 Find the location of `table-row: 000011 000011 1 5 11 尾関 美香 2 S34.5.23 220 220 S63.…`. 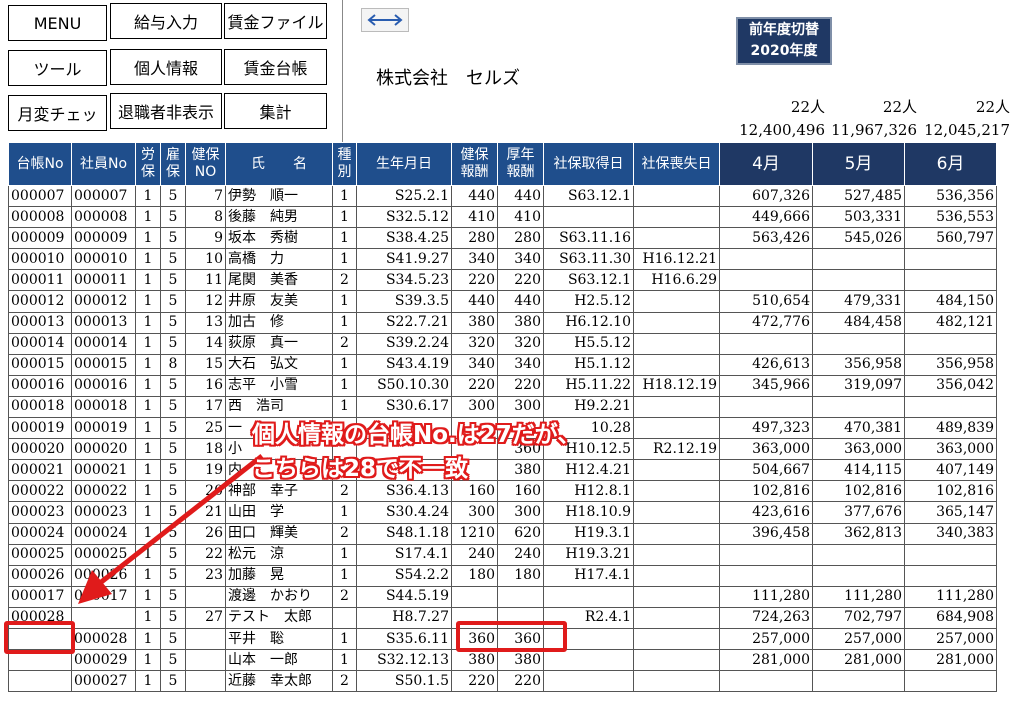

table-row: 000011 000011 1 5 11 尾関 美香 2 S34.5.23 220 220 S63.… is located at coordinates (502, 280).